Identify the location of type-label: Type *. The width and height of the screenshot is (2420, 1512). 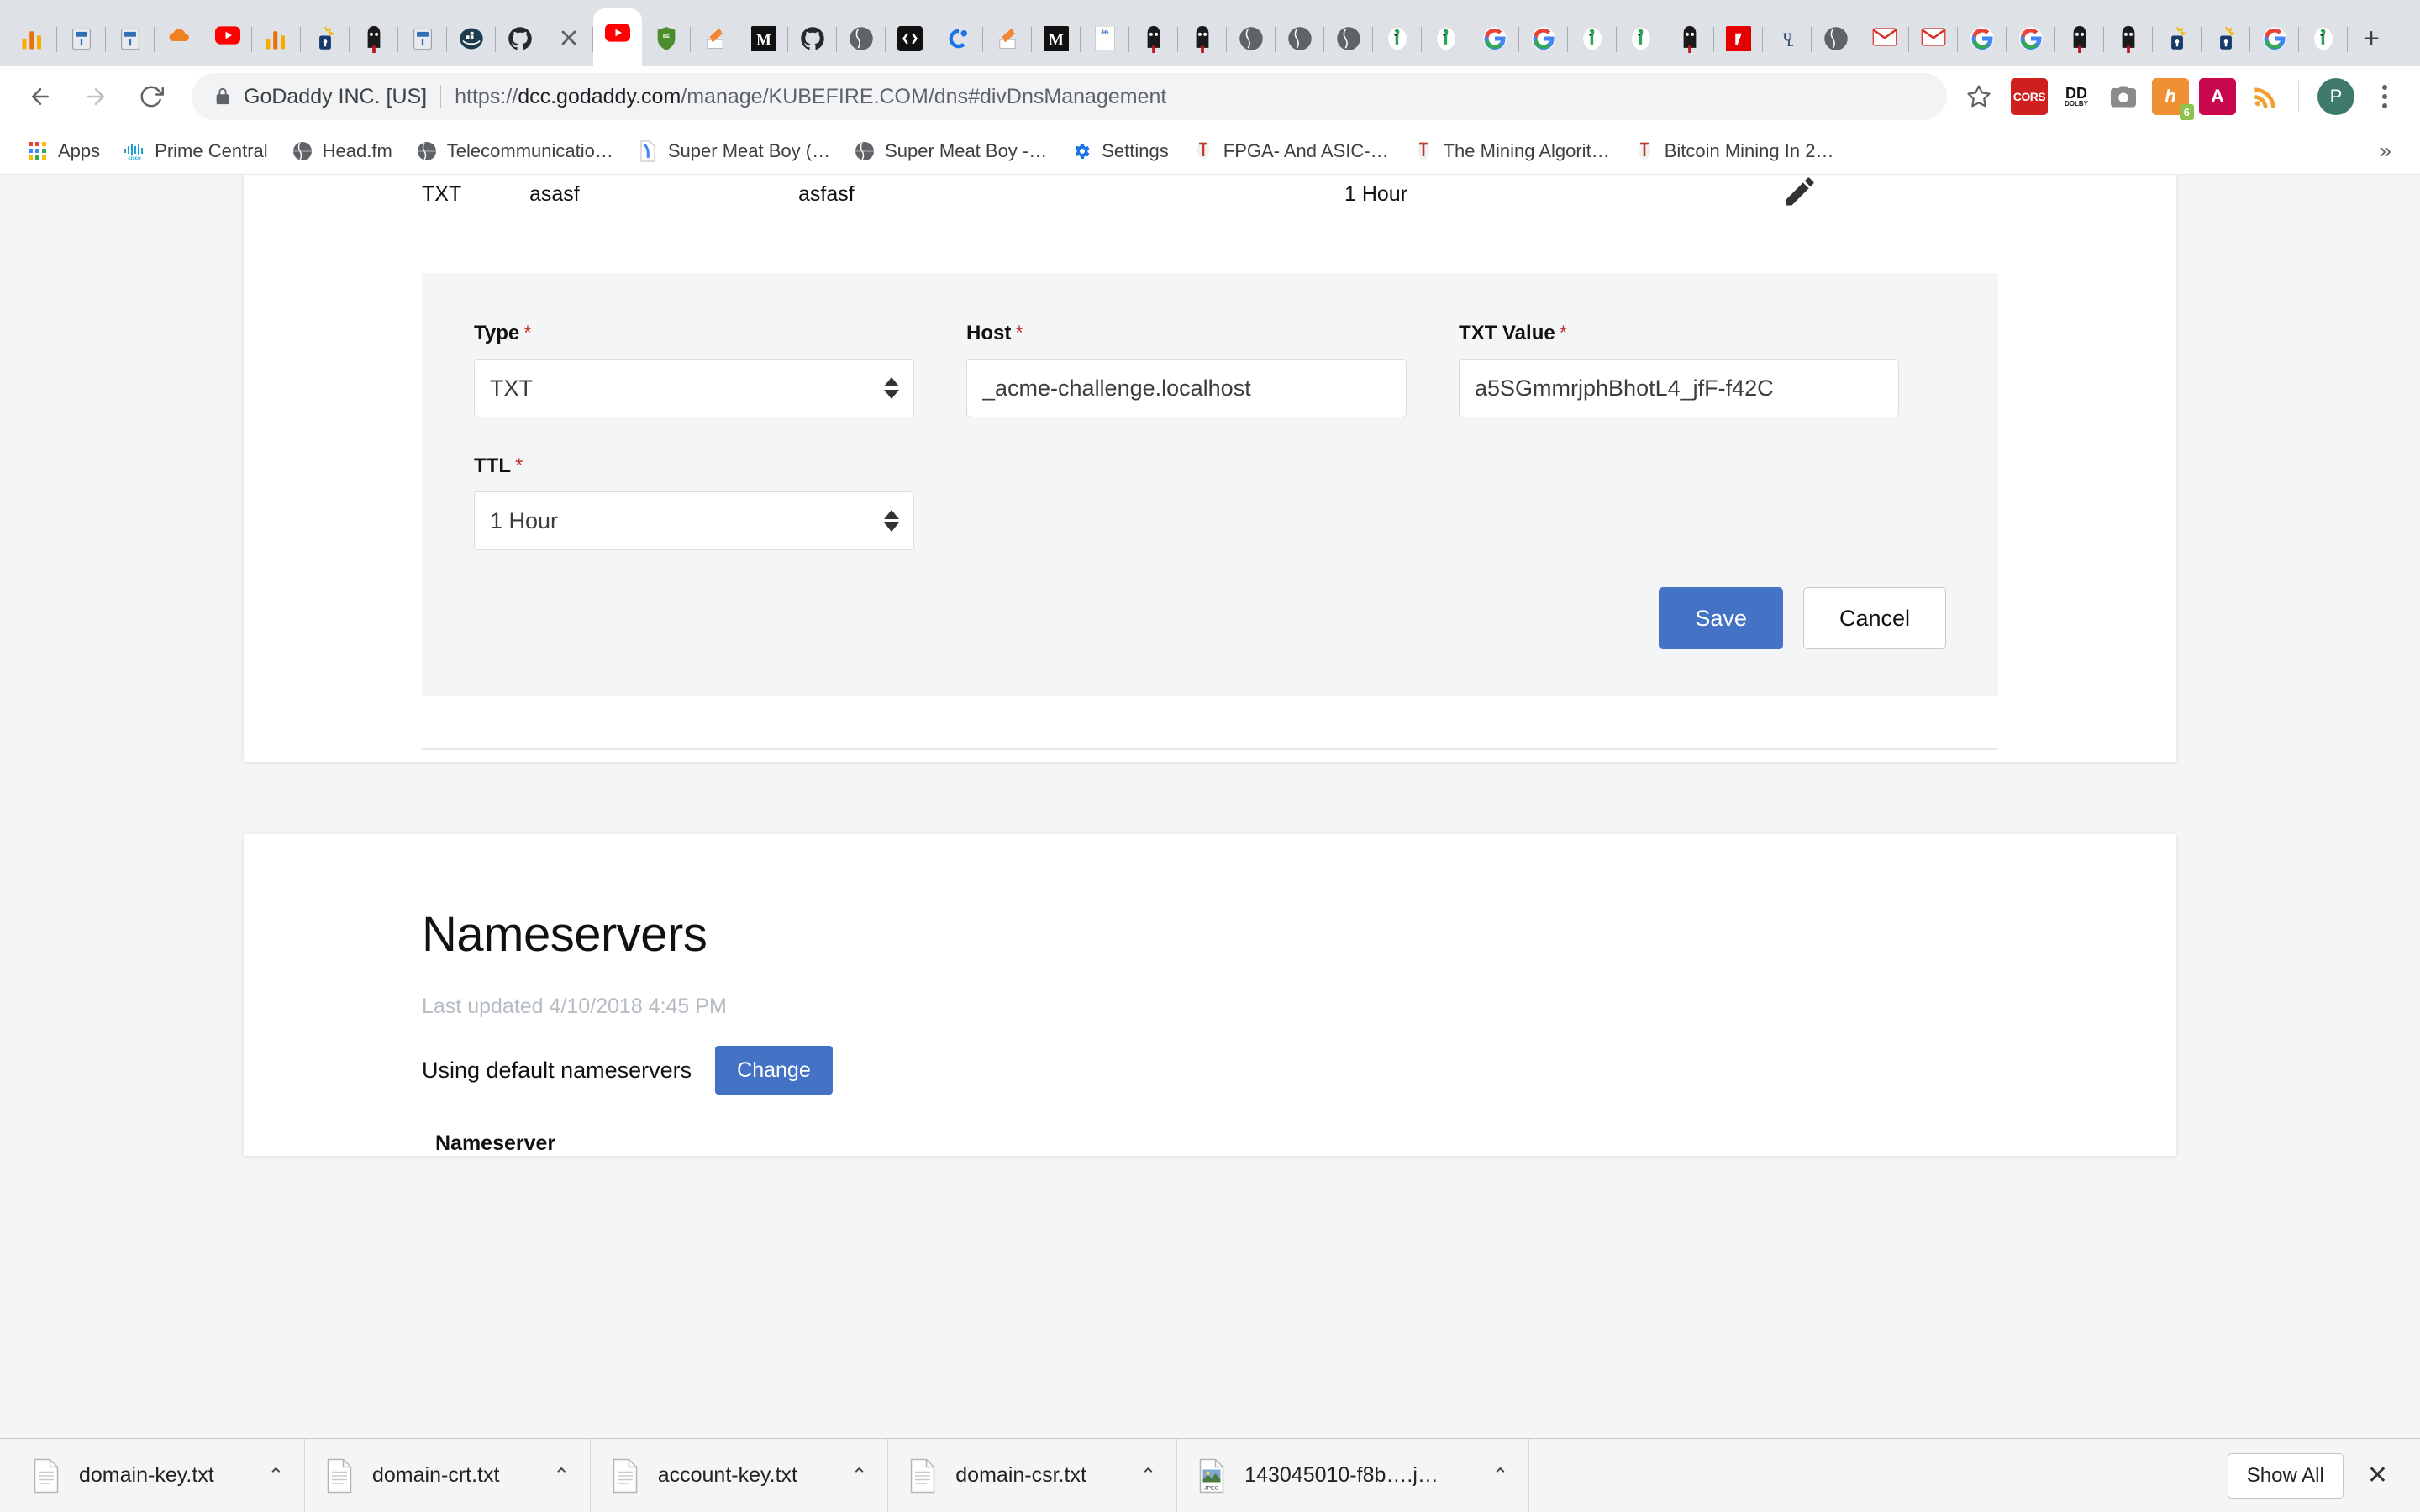
(694, 333).